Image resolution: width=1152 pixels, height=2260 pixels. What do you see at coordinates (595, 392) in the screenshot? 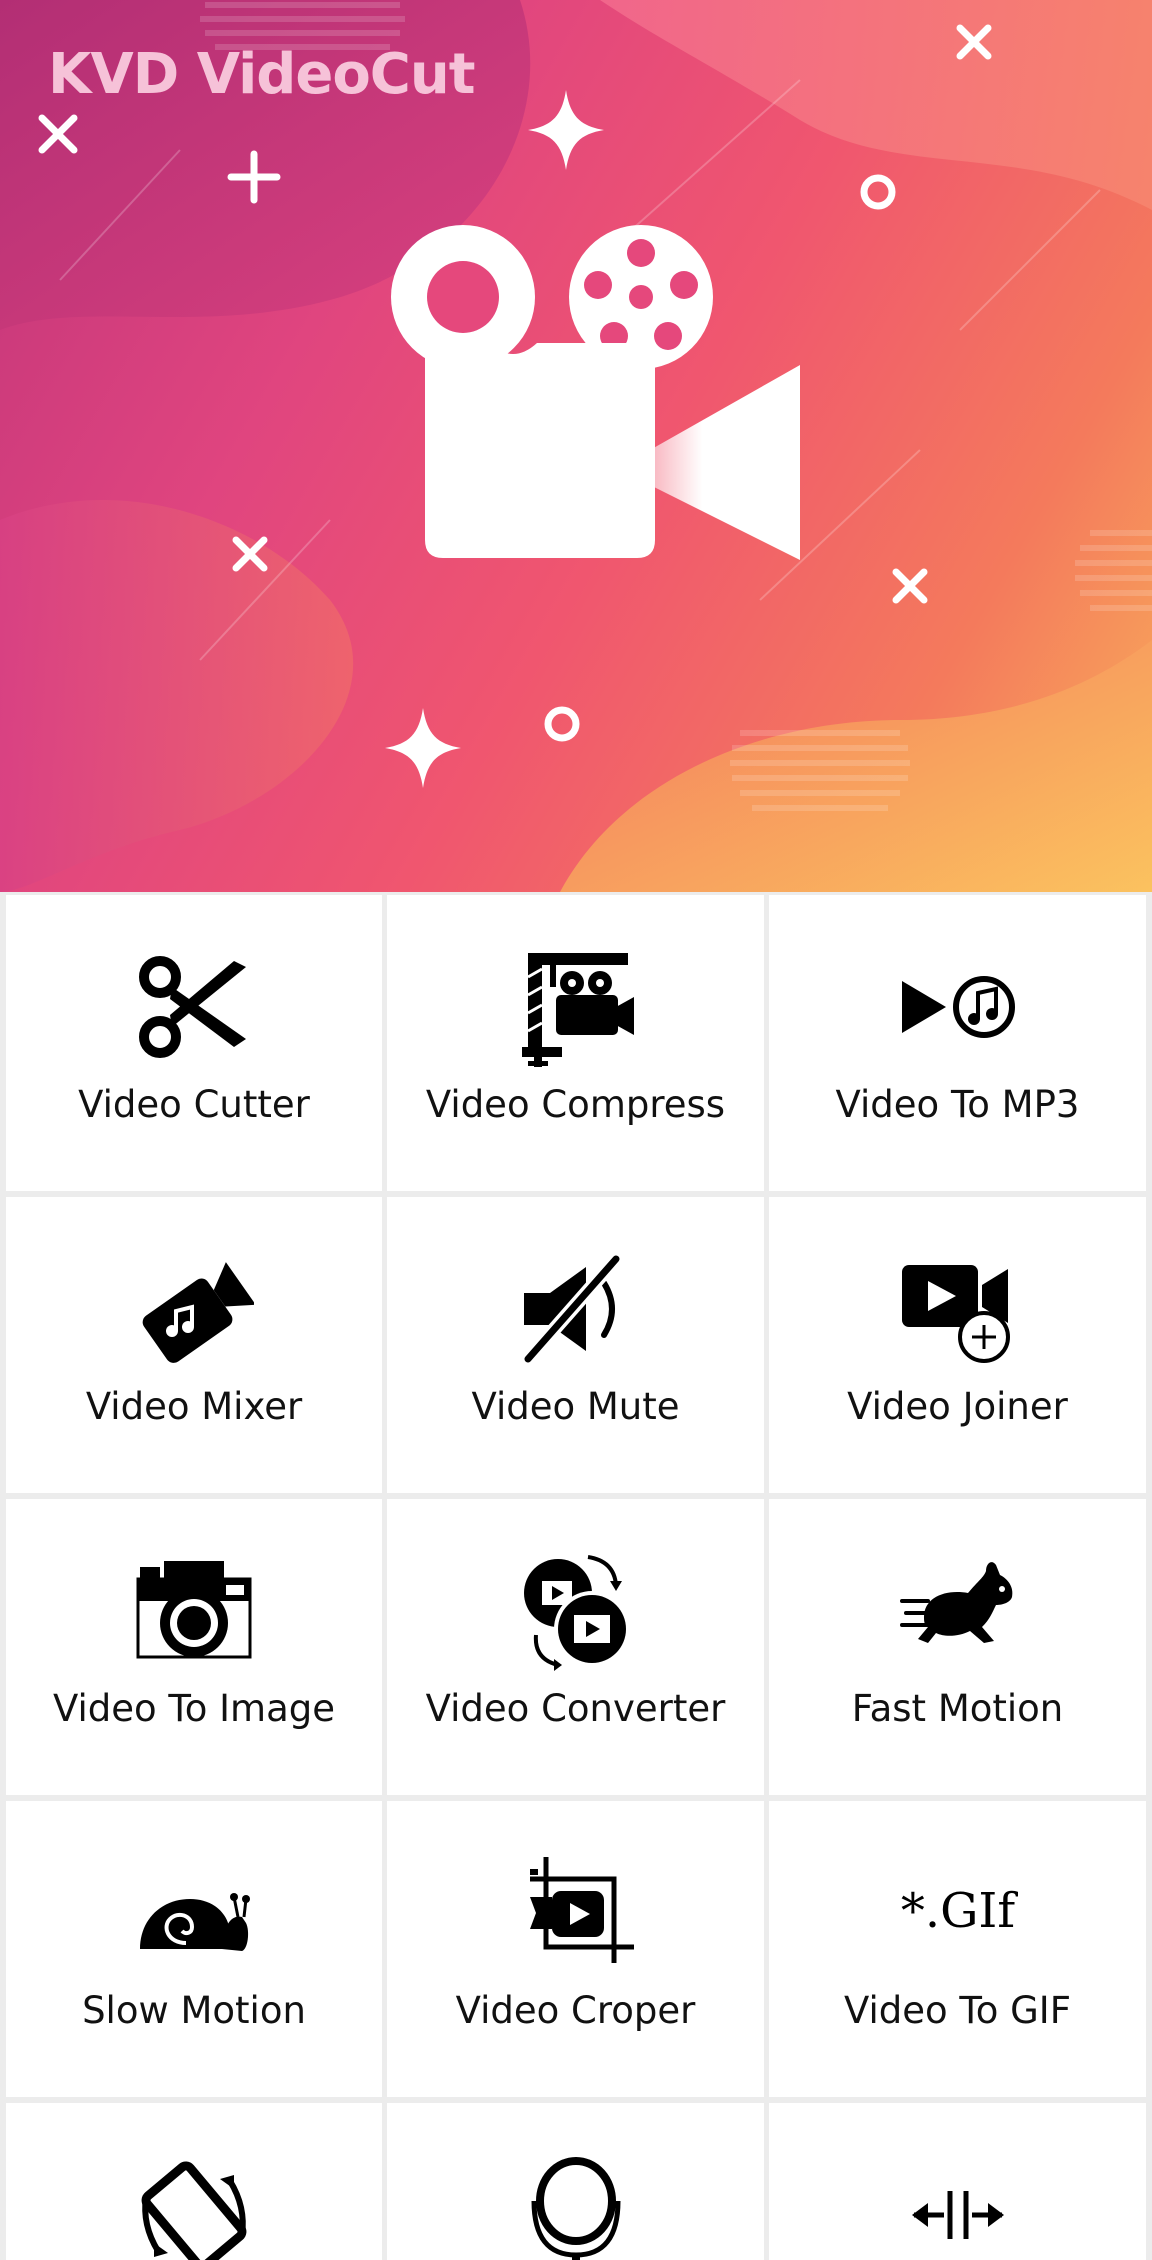
I see `video-camera-icon` at bounding box center [595, 392].